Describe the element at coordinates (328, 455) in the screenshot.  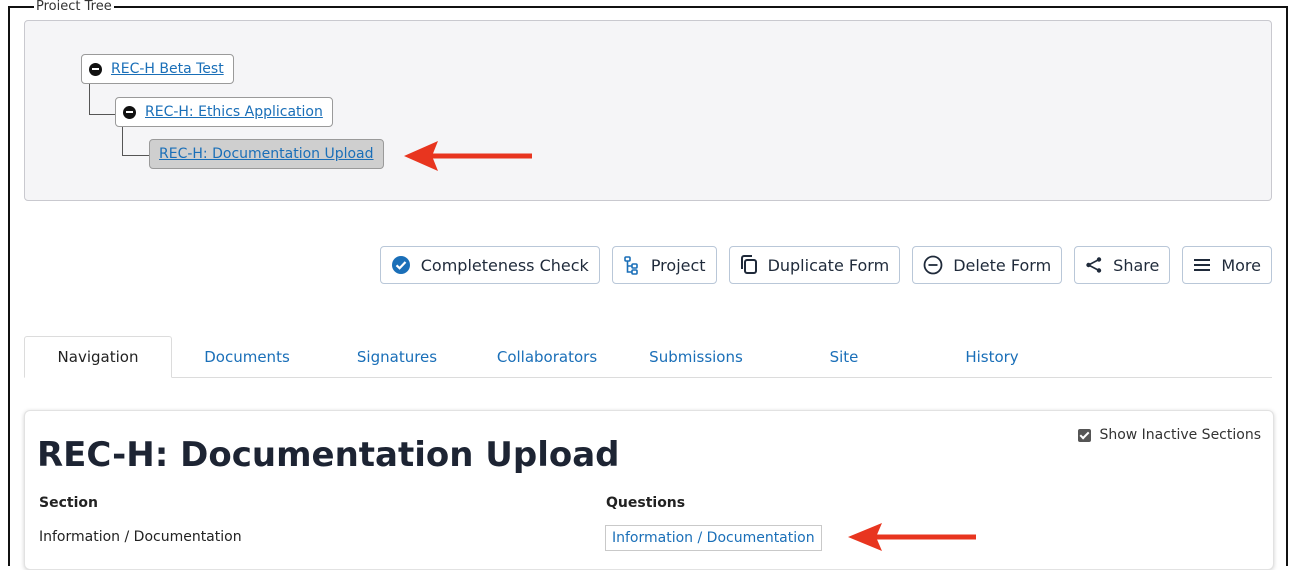
I see `form-title: REC-H: Documentation Upload` at that location.